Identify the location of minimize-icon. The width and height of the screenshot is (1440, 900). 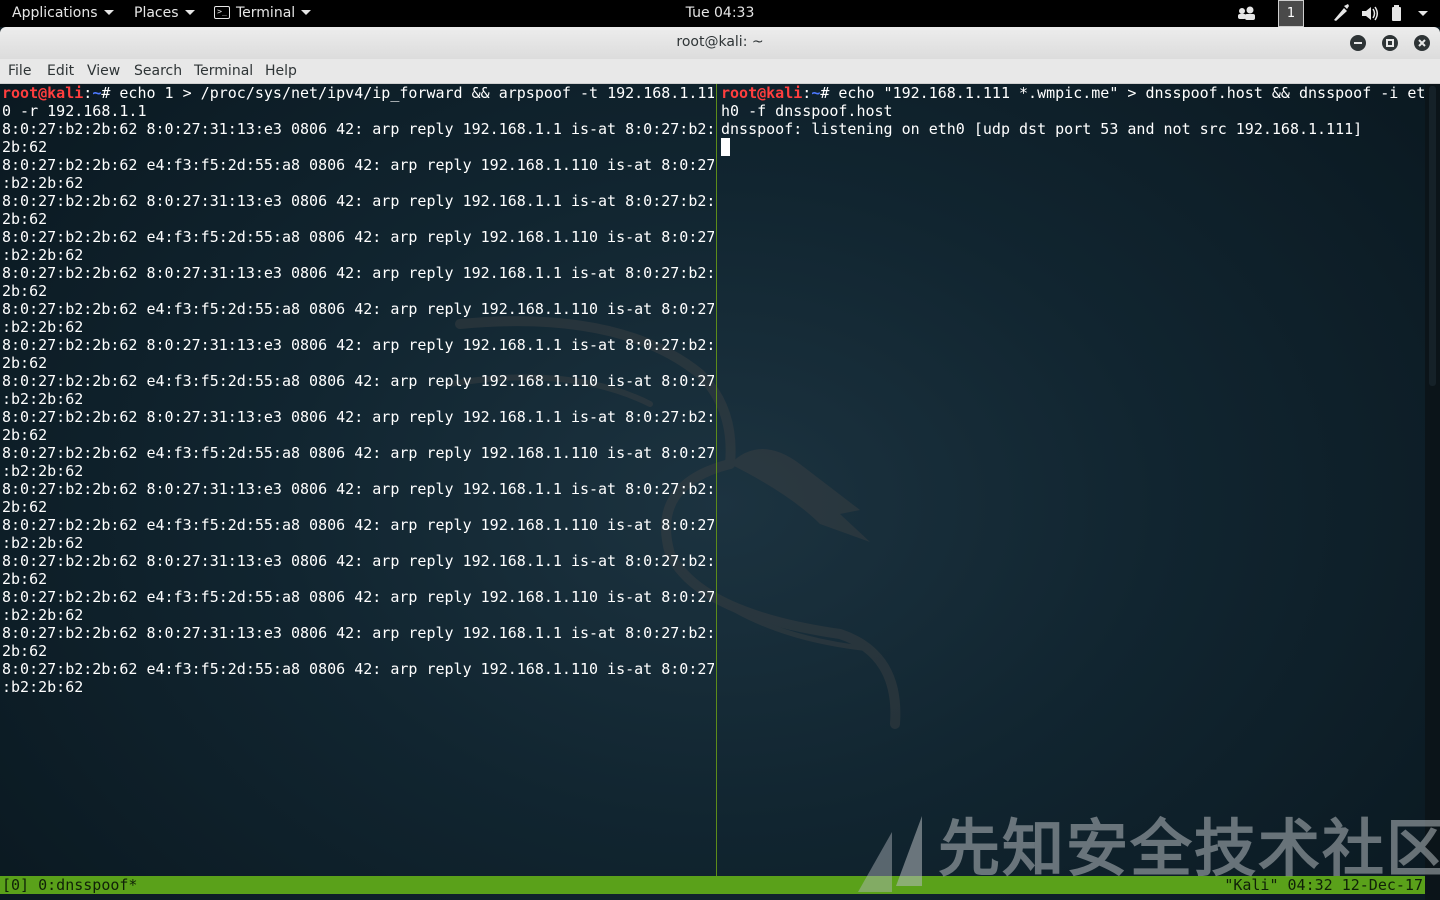
(1358, 43).